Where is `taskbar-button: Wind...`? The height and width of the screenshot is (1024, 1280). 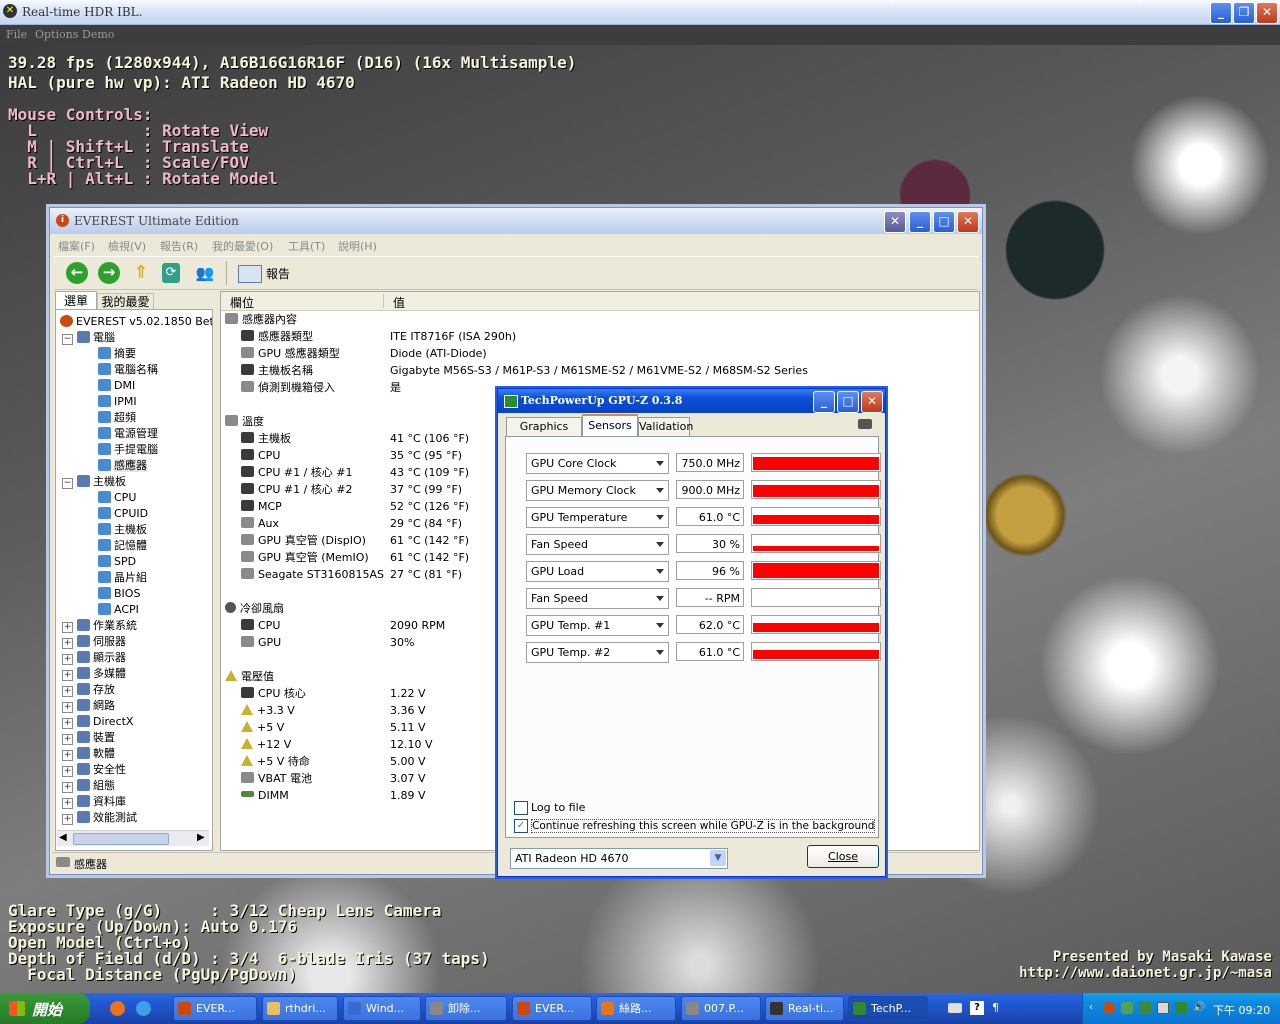 taskbar-button: Wind... is located at coordinates (382, 1008).